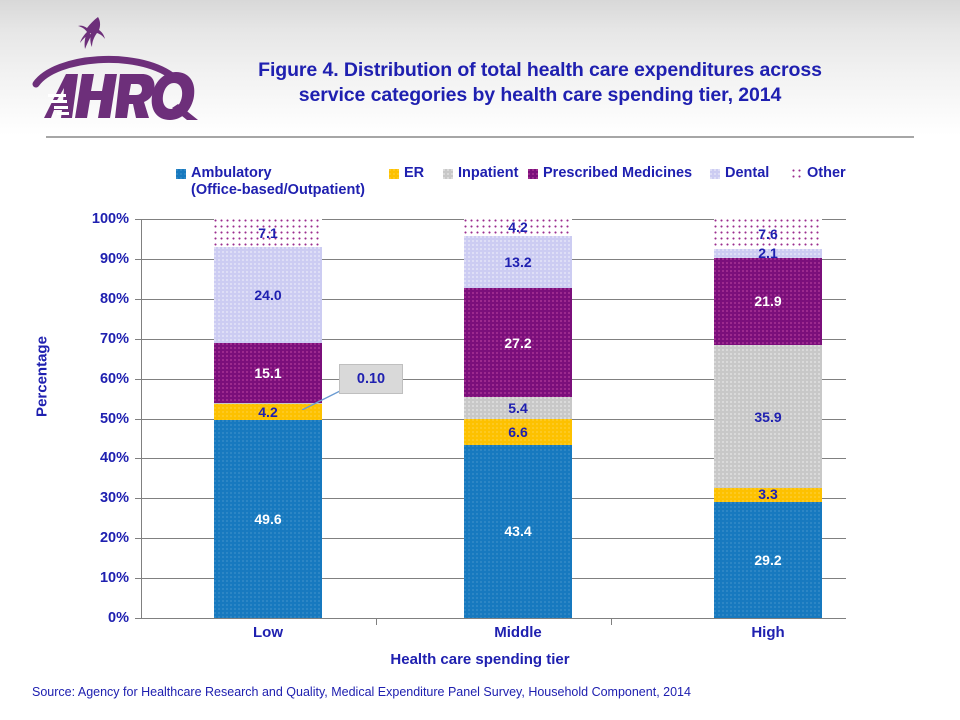  What do you see at coordinates (114, 338) in the screenshot?
I see `y-axis-tick-label: 70%` at bounding box center [114, 338].